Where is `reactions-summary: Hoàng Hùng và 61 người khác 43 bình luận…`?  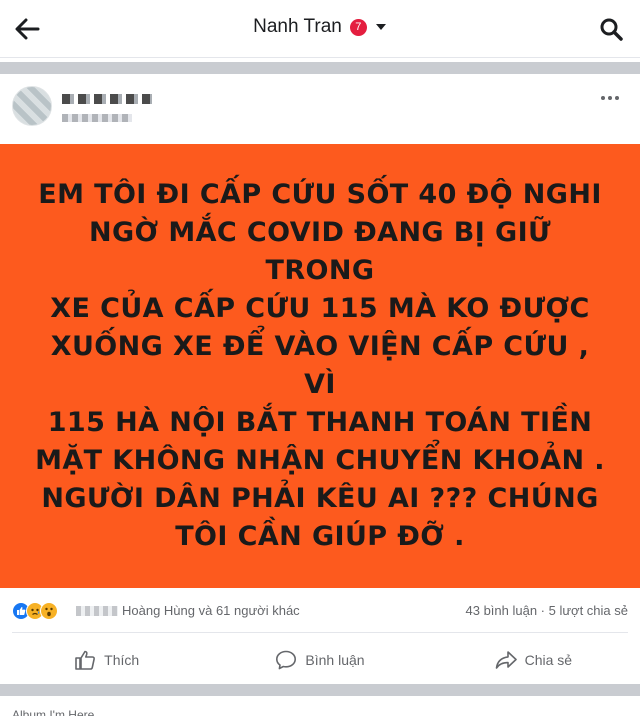 reactions-summary: Hoàng Hùng và 61 người khác 43 bình luận… is located at coordinates (320, 610).